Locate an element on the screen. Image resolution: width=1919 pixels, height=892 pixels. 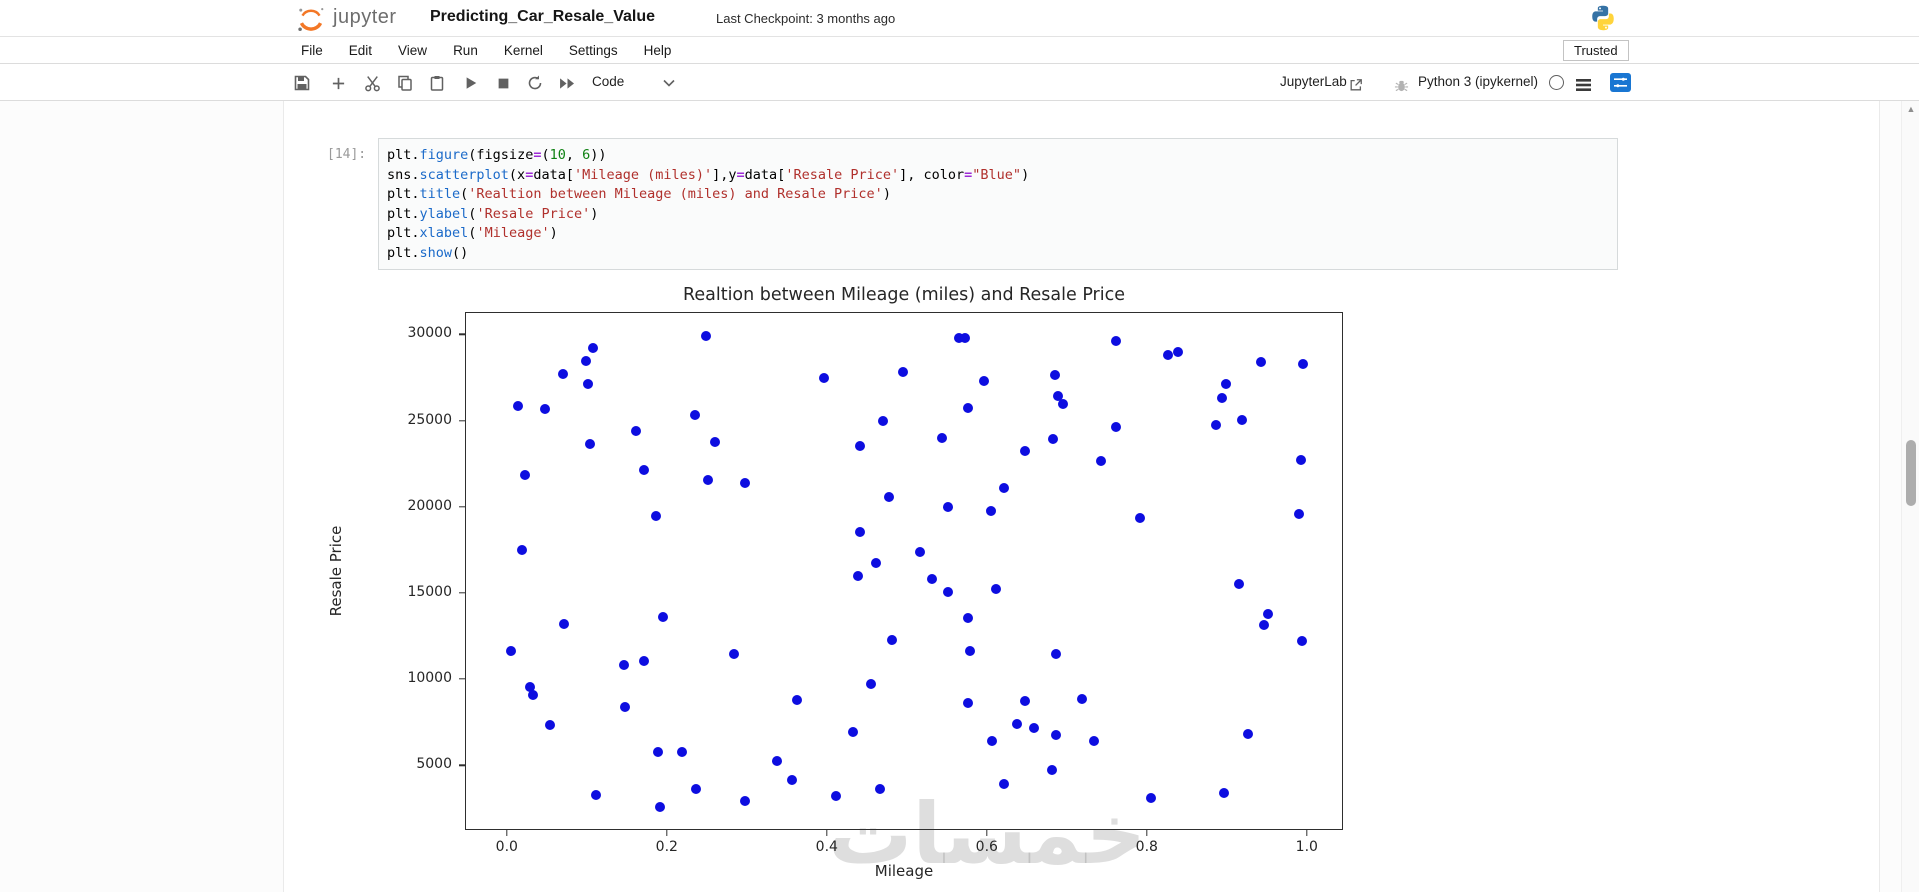
y-tick-label: 5000 is located at coordinates (434, 764).